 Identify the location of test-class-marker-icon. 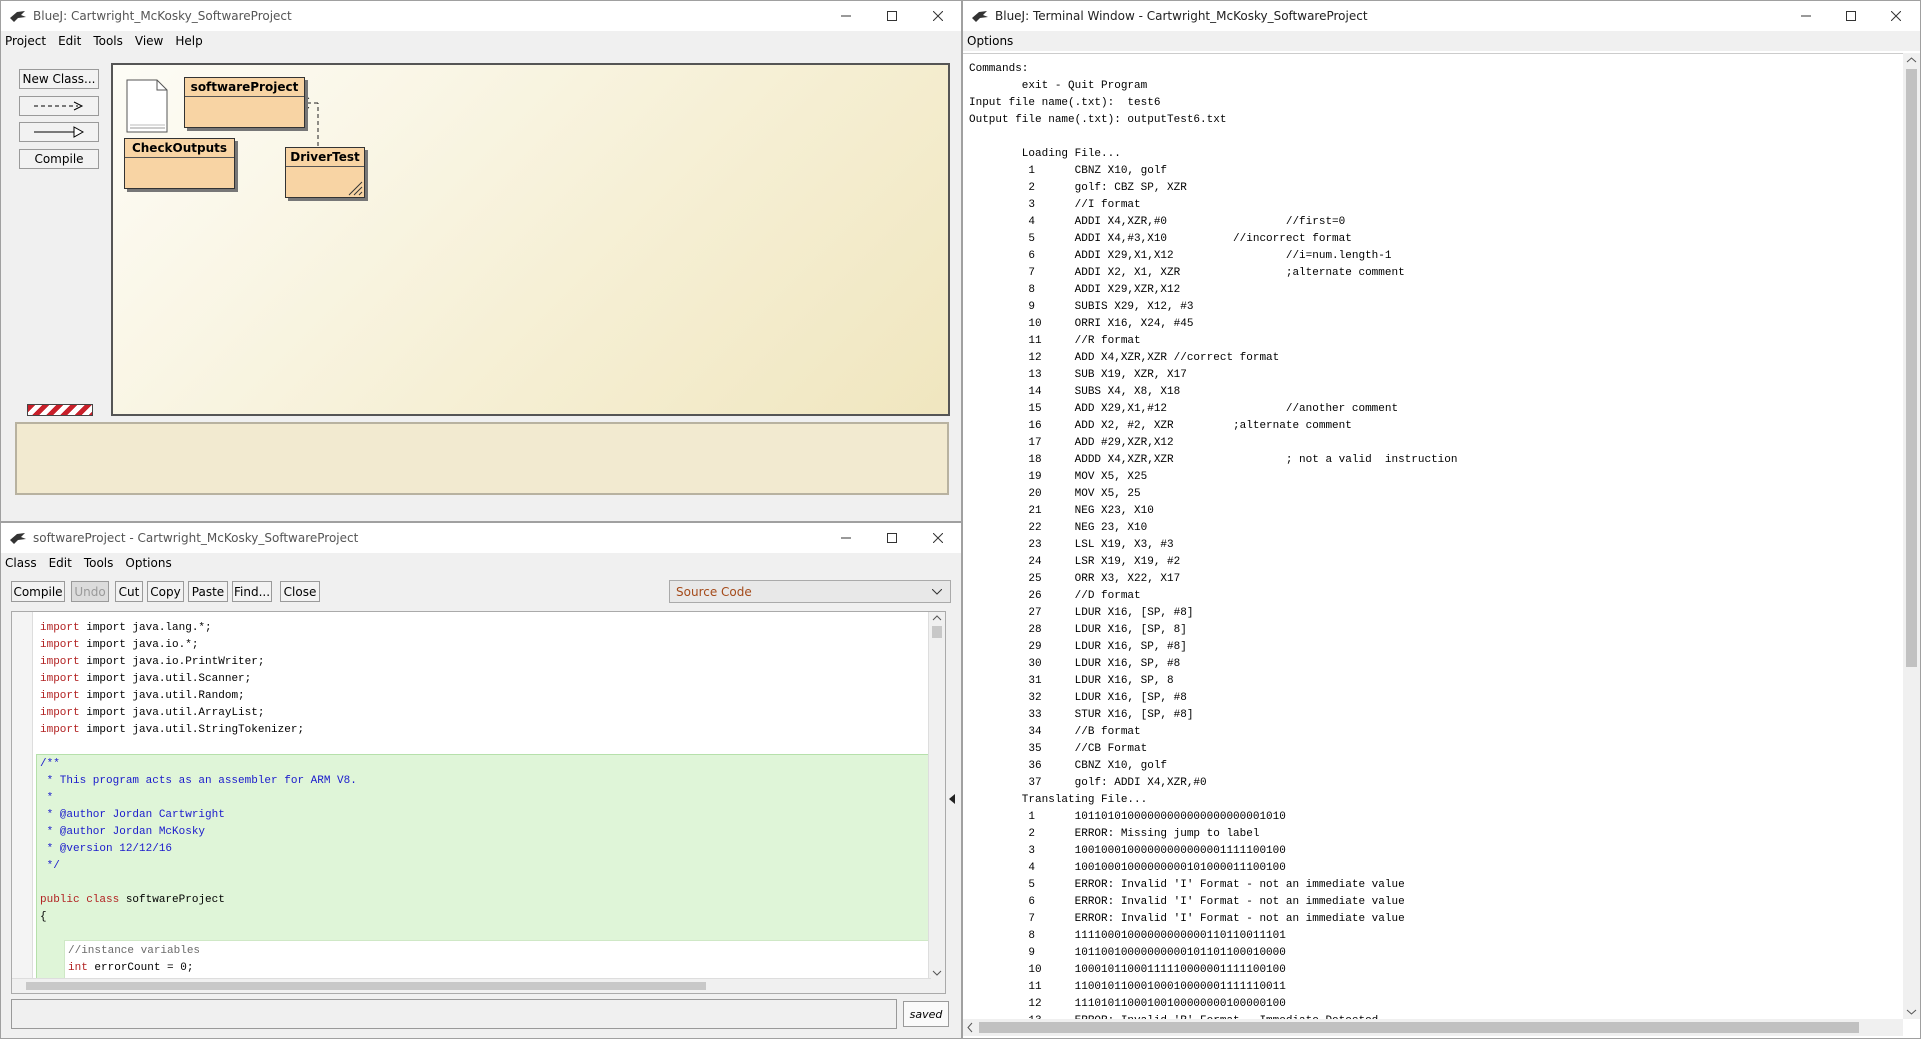
(355, 188).